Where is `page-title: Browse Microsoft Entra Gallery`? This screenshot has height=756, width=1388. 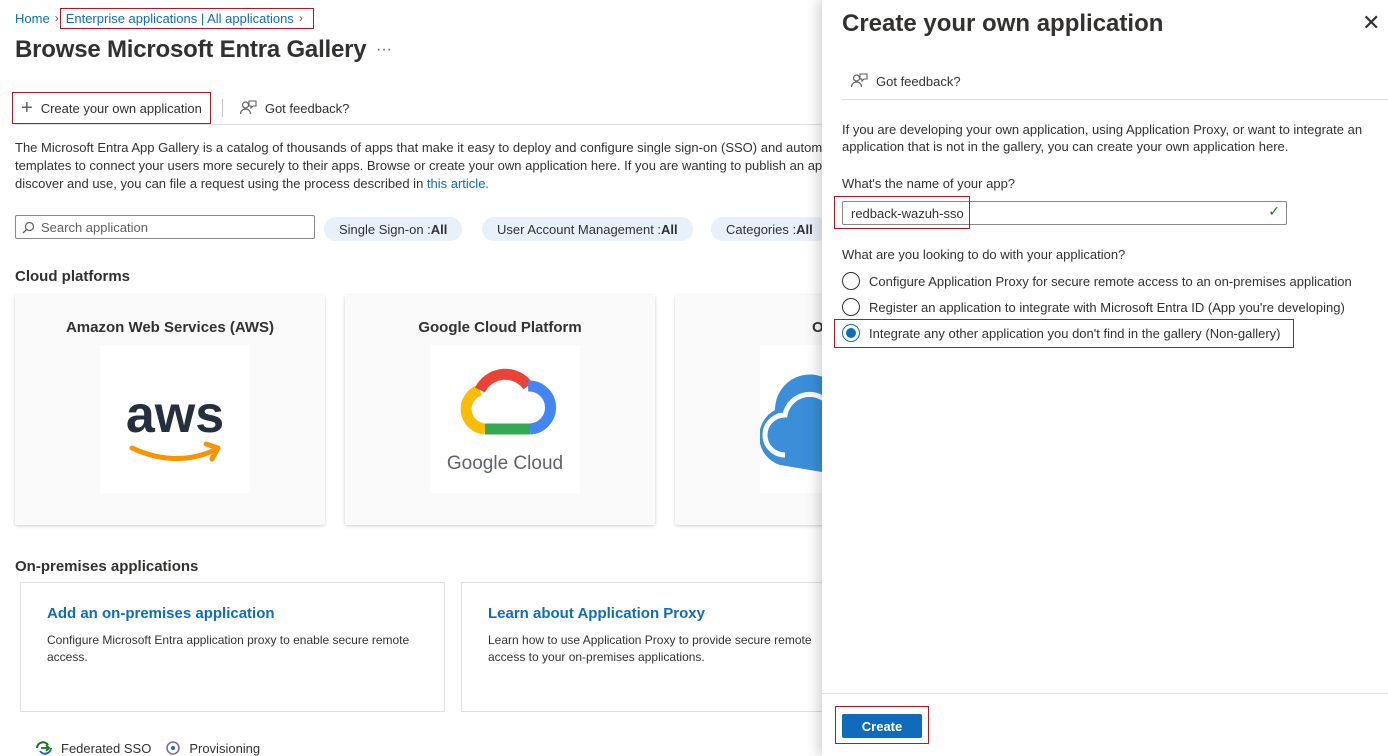 page-title: Browse Microsoft Entra Gallery is located at coordinates (191, 49).